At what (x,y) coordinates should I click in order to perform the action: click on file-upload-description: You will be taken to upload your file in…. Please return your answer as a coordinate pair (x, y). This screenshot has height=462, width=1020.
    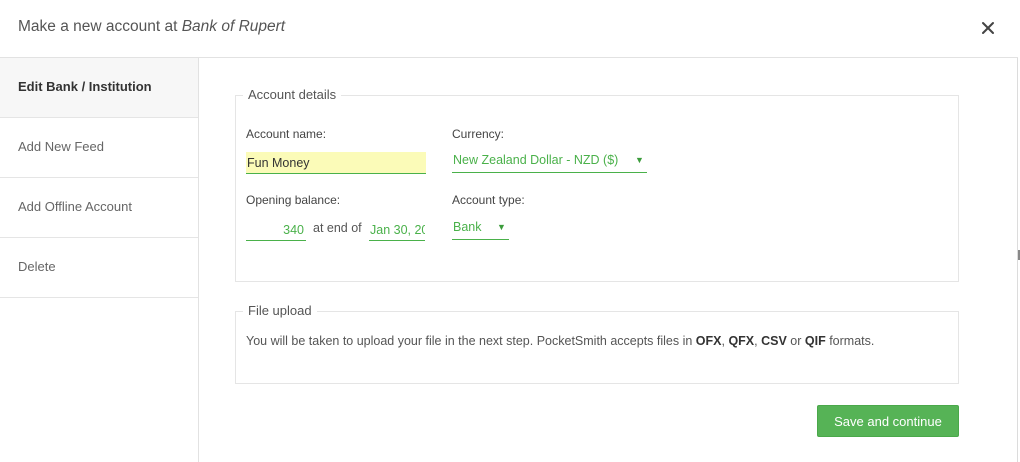
    Looking at the image, I should click on (560, 341).